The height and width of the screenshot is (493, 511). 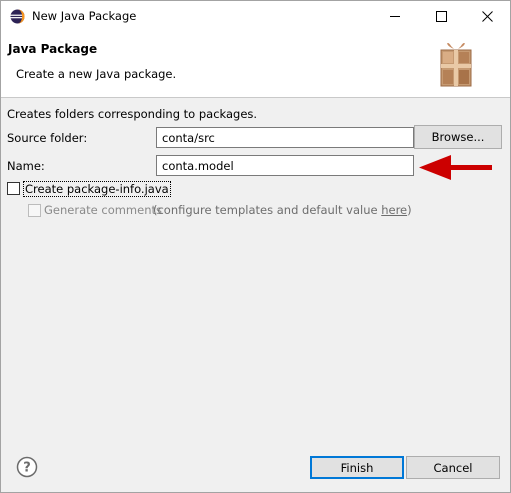 I want to click on minimize-button, so click(x=395, y=16).